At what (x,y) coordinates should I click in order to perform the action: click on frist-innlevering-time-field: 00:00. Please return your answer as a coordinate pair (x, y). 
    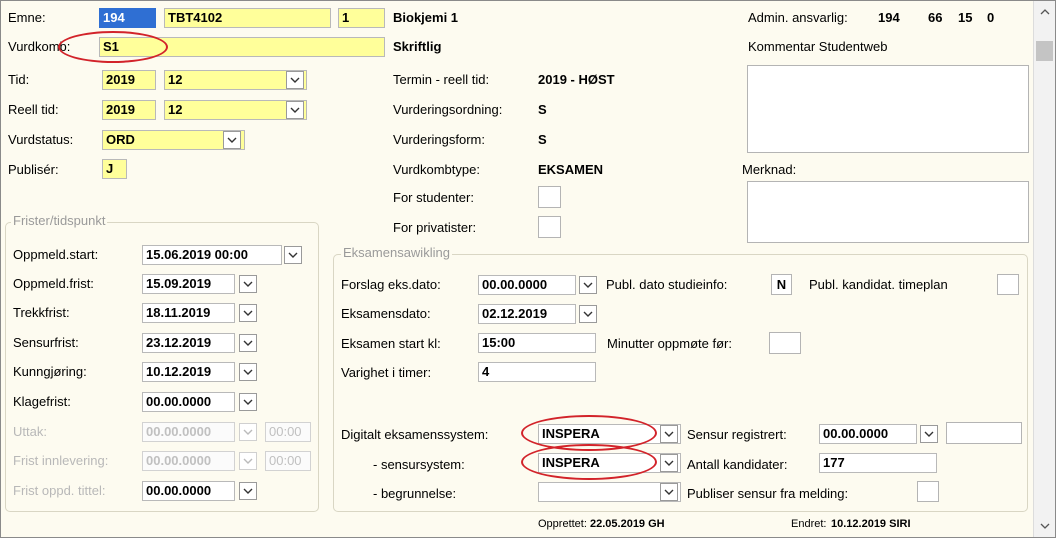
    Looking at the image, I should click on (288, 461).